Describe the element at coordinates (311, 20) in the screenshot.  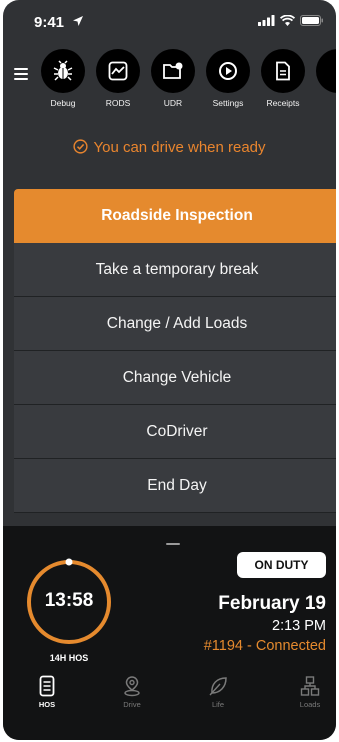
I see `battery-icon` at that location.